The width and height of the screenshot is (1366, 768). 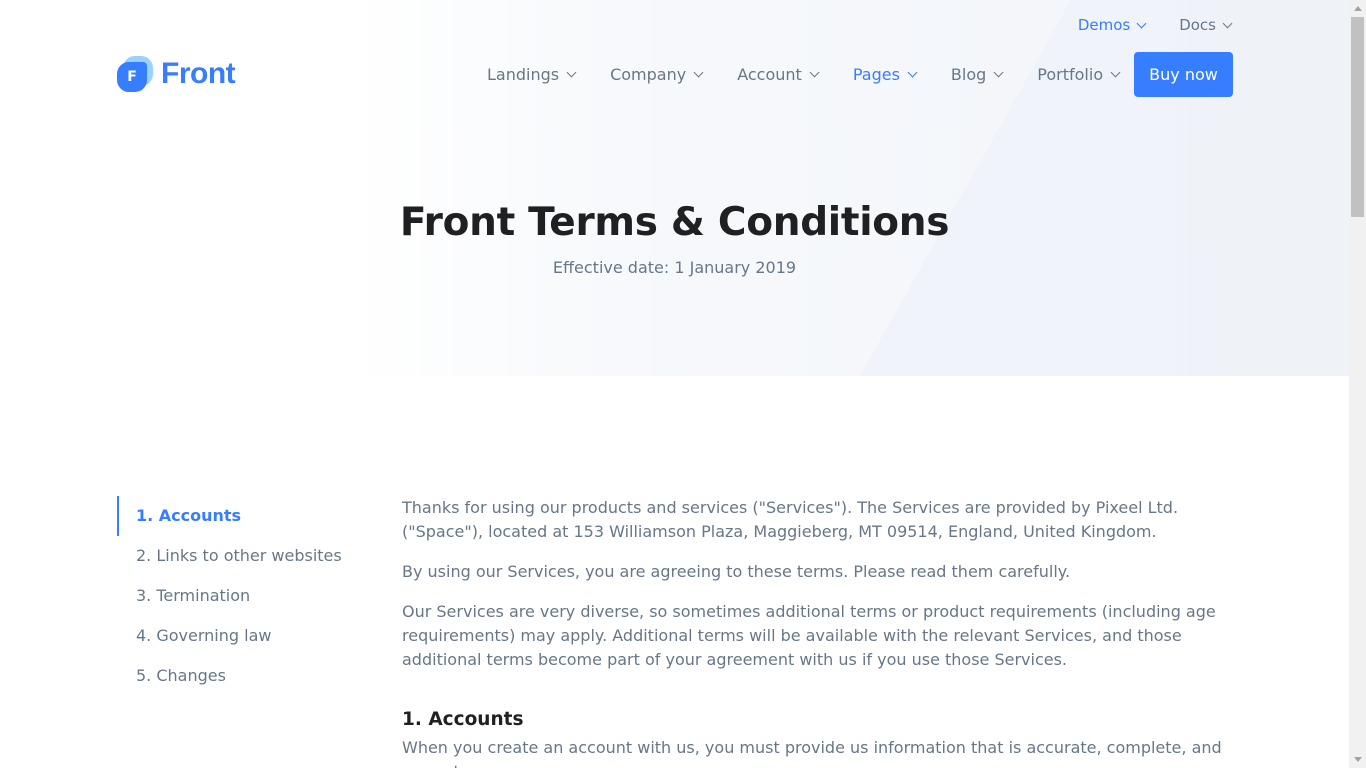 What do you see at coordinates (1197, 25) in the screenshot?
I see `topbar-docs-label: Docs` at bounding box center [1197, 25].